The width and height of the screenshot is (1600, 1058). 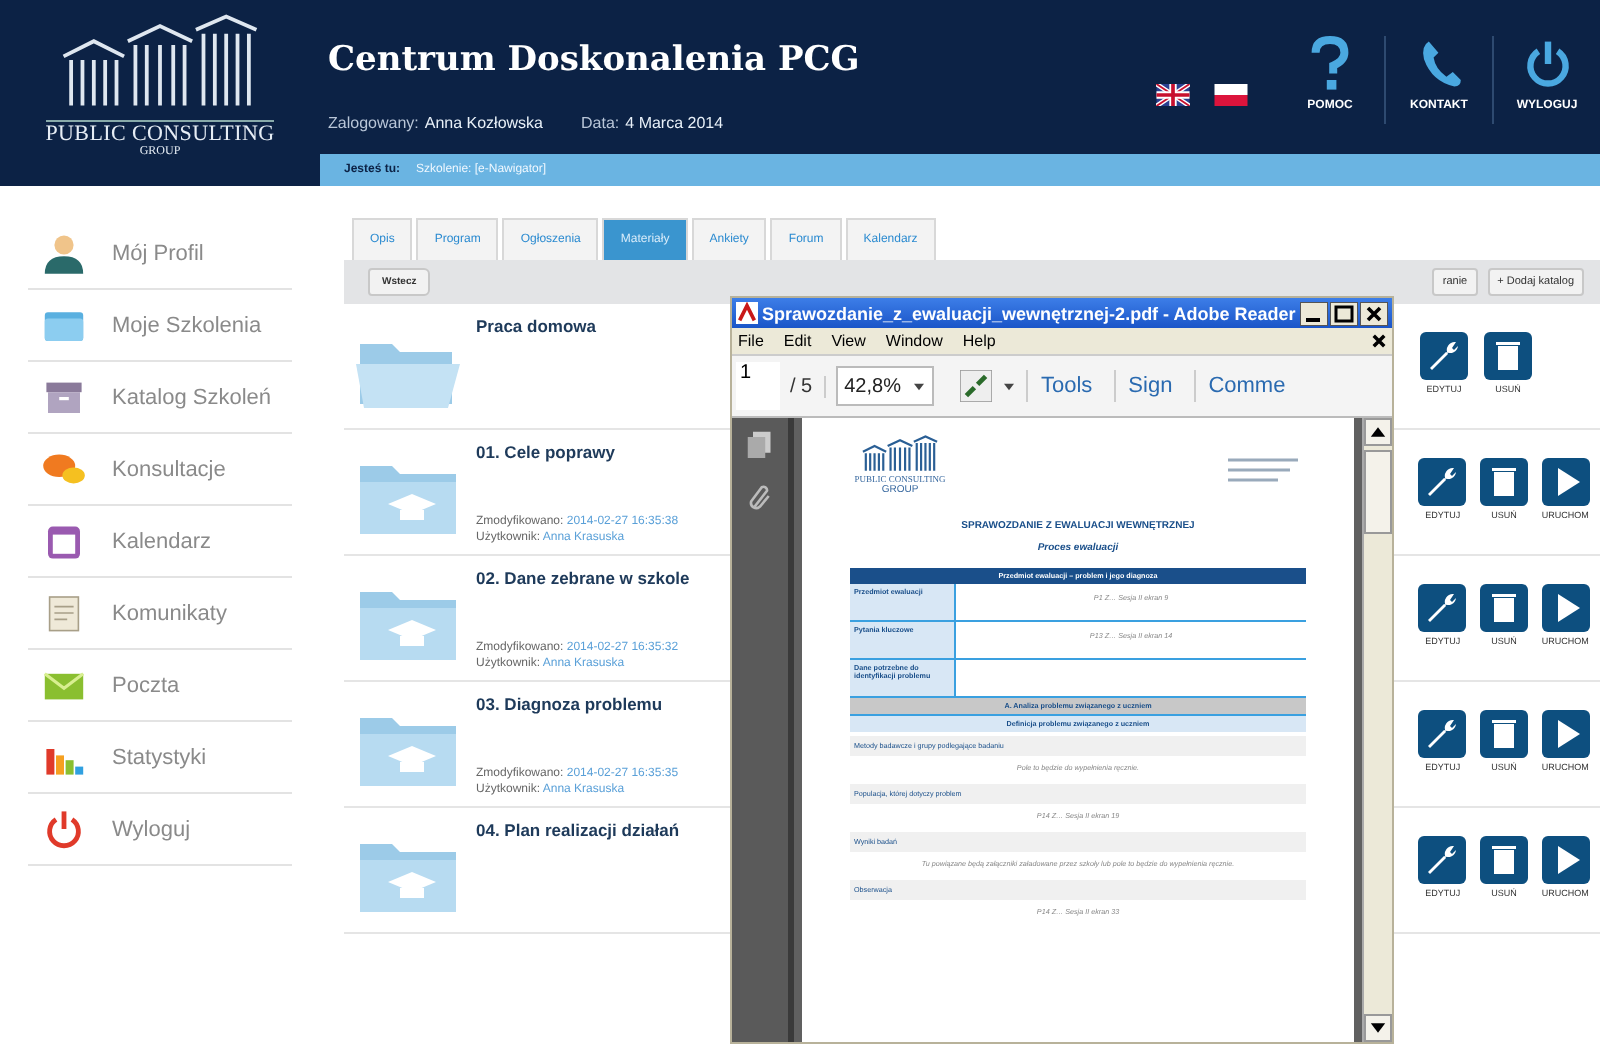 I want to click on toolbar-button: Sign, so click(x=1149, y=386).